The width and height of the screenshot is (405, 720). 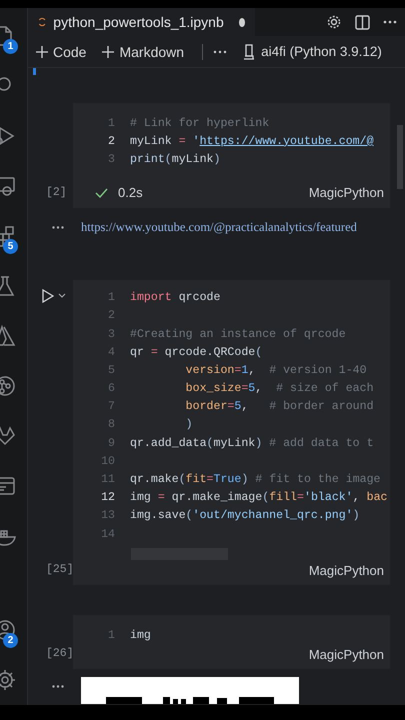 What do you see at coordinates (8, 486) in the screenshot?
I see `panel-icon` at bounding box center [8, 486].